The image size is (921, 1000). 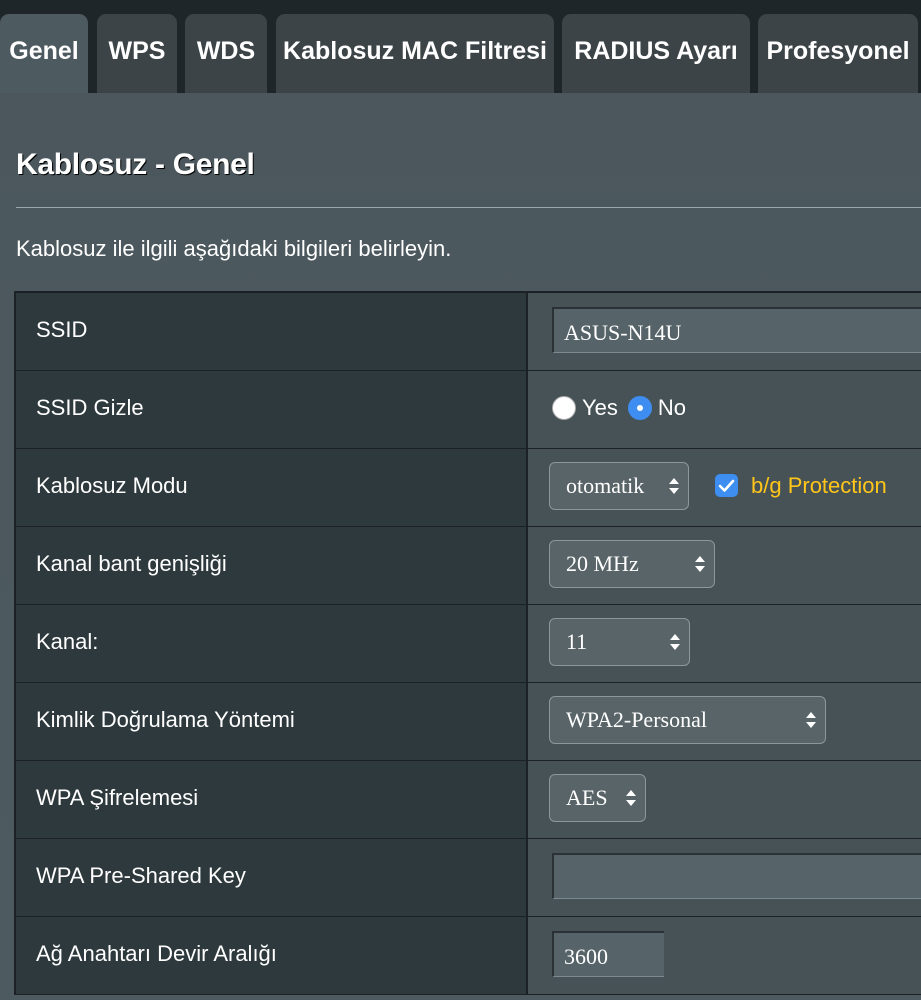 I want to click on bandwidth-label: Kanal bant genişliği, so click(x=131, y=563).